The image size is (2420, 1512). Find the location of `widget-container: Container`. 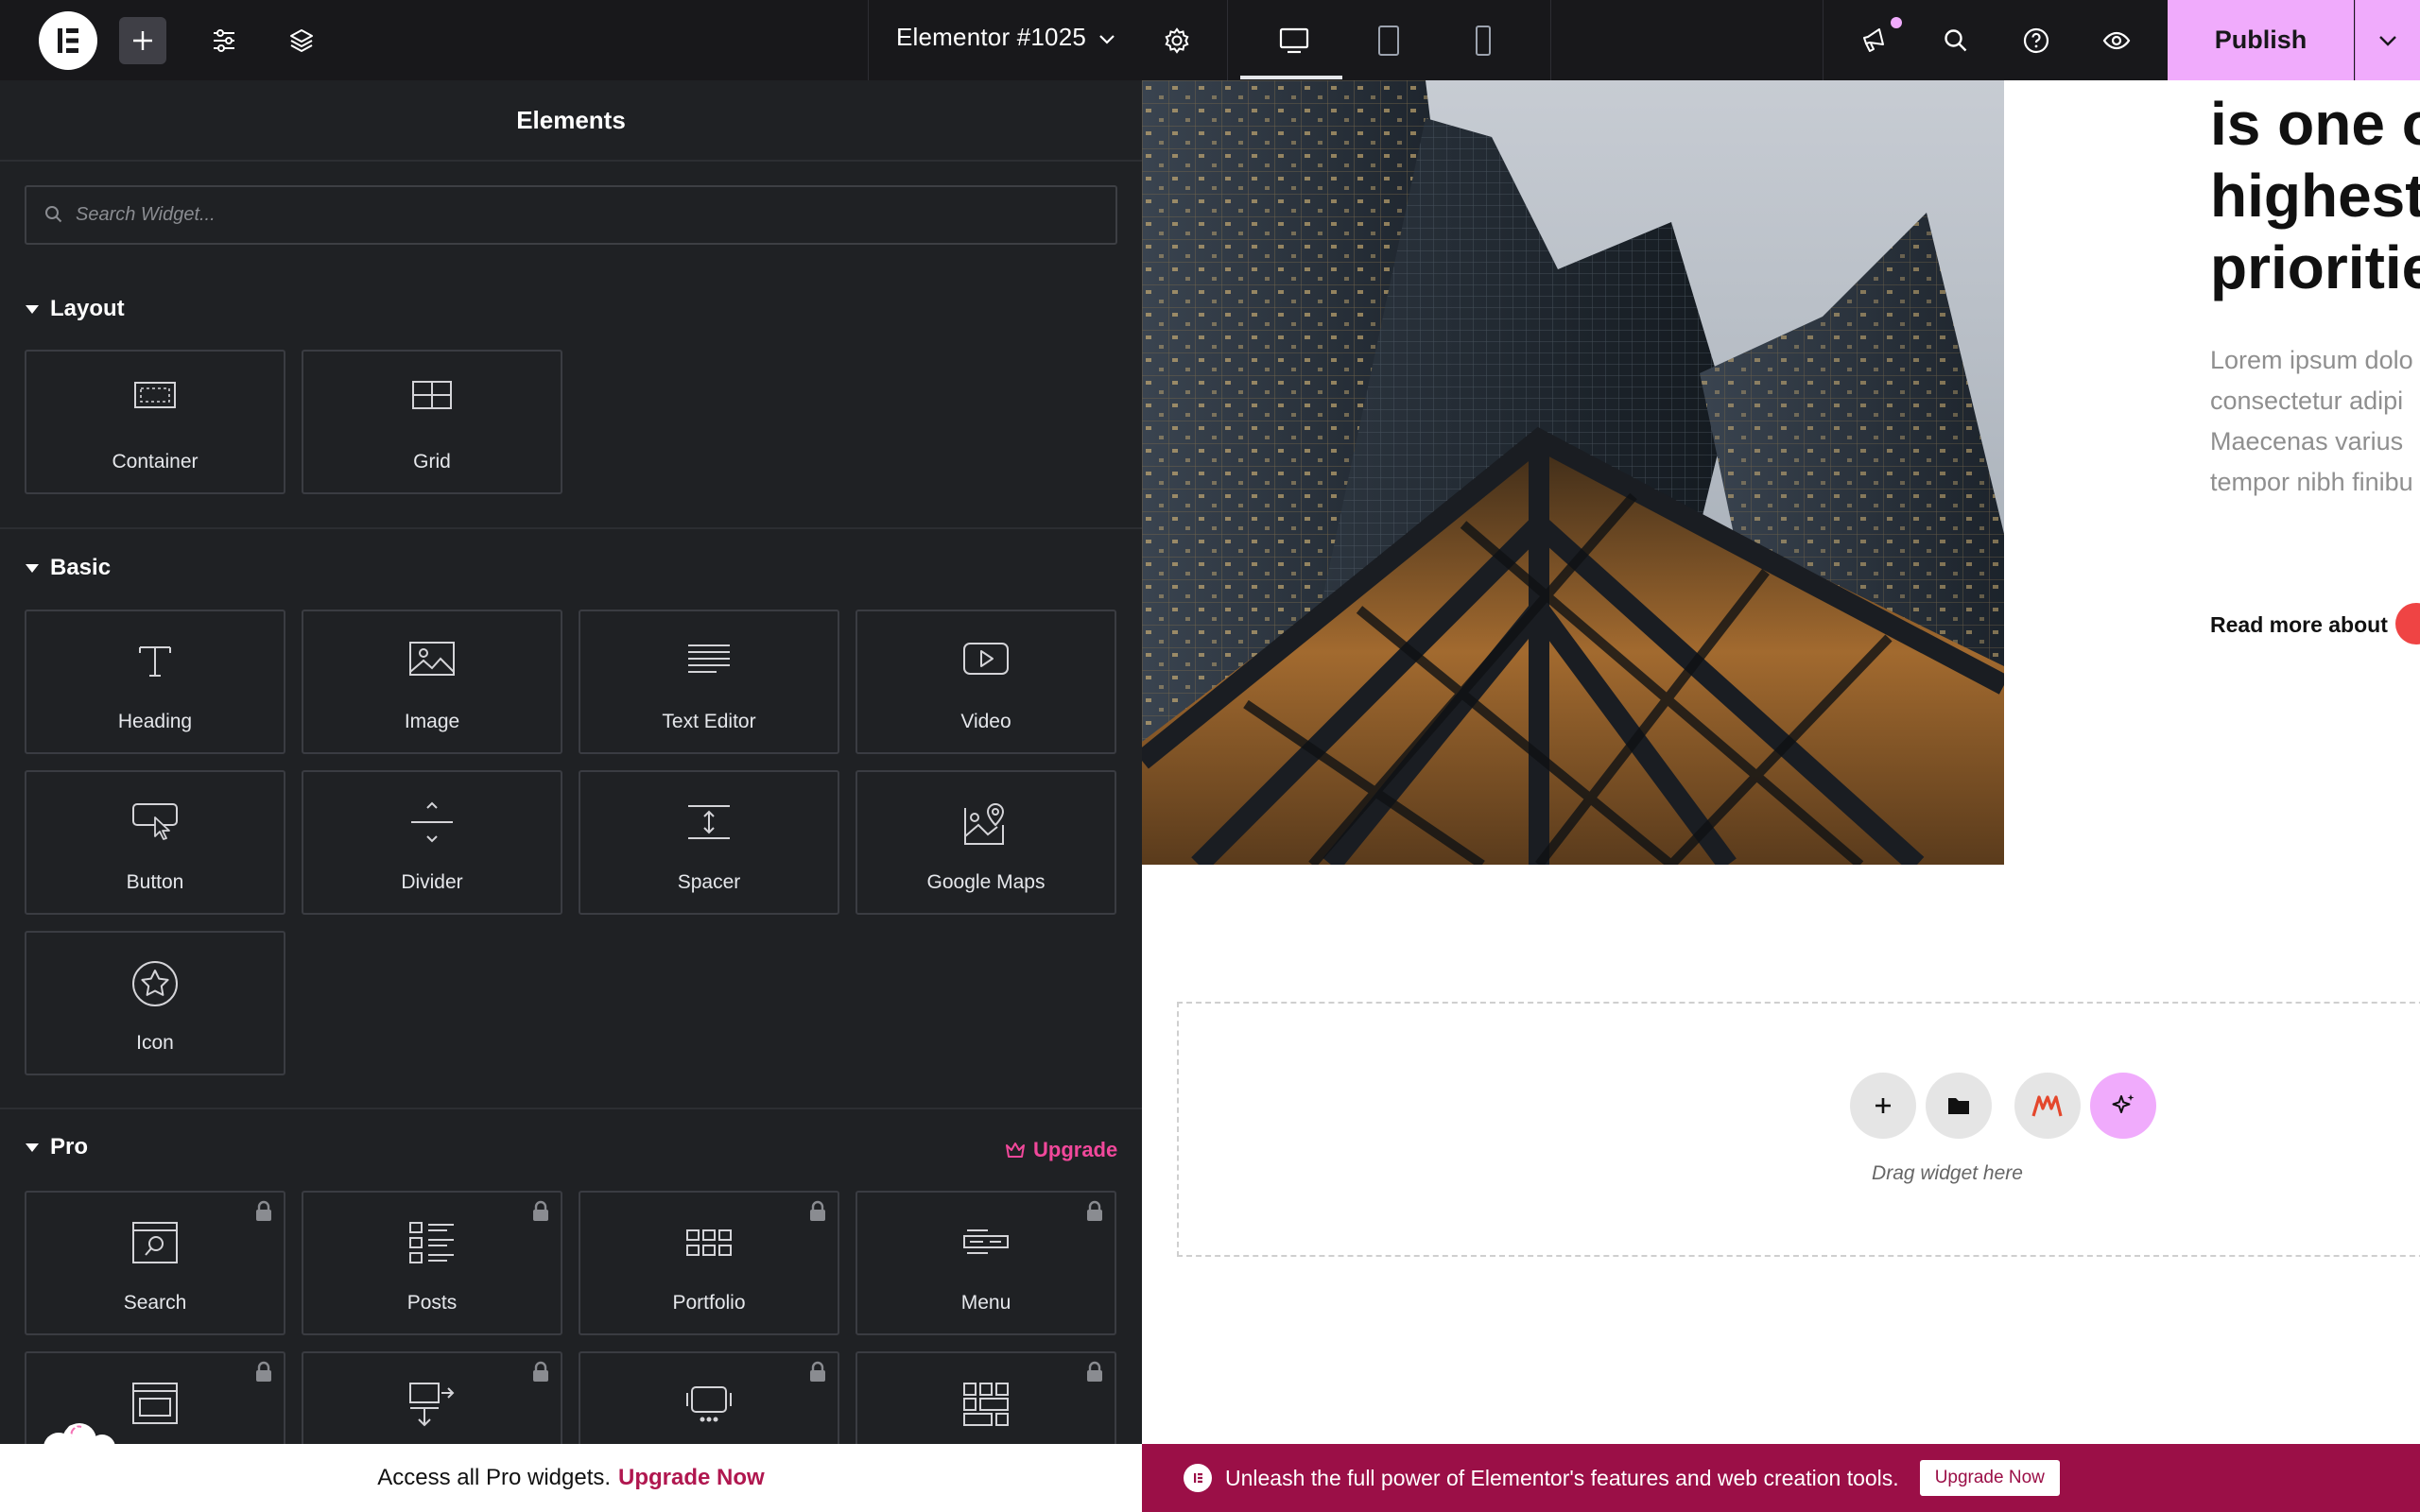

widget-container: Container is located at coordinates (155, 422).